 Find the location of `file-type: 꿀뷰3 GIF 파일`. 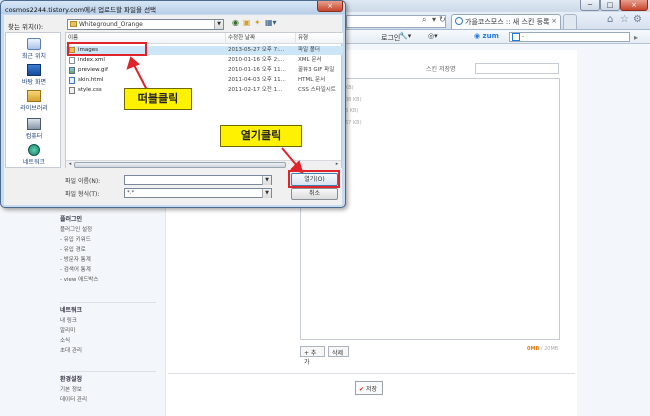

file-type: 꿀뷰3 GIF 파일 is located at coordinates (316, 70).